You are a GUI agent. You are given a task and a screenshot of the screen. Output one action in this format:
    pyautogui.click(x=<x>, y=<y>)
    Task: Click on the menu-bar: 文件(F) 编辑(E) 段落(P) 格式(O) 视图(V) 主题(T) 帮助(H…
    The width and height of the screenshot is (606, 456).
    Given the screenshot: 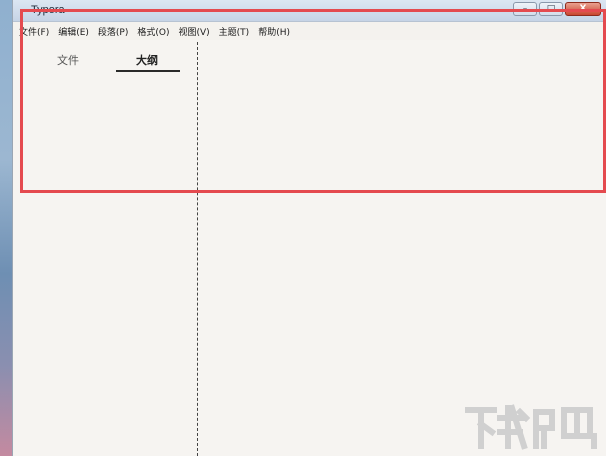 What is the action you would take?
    pyautogui.click(x=309, y=31)
    